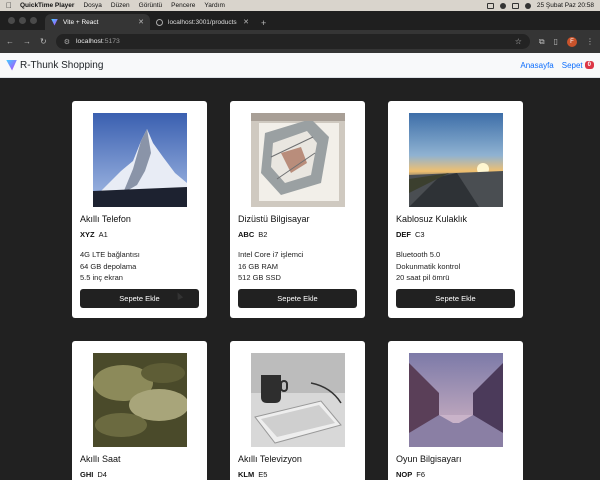  Describe the element at coordinates (270, 459) in the screenshot. I see `product-name: Akıllı Televizyon` at that location.